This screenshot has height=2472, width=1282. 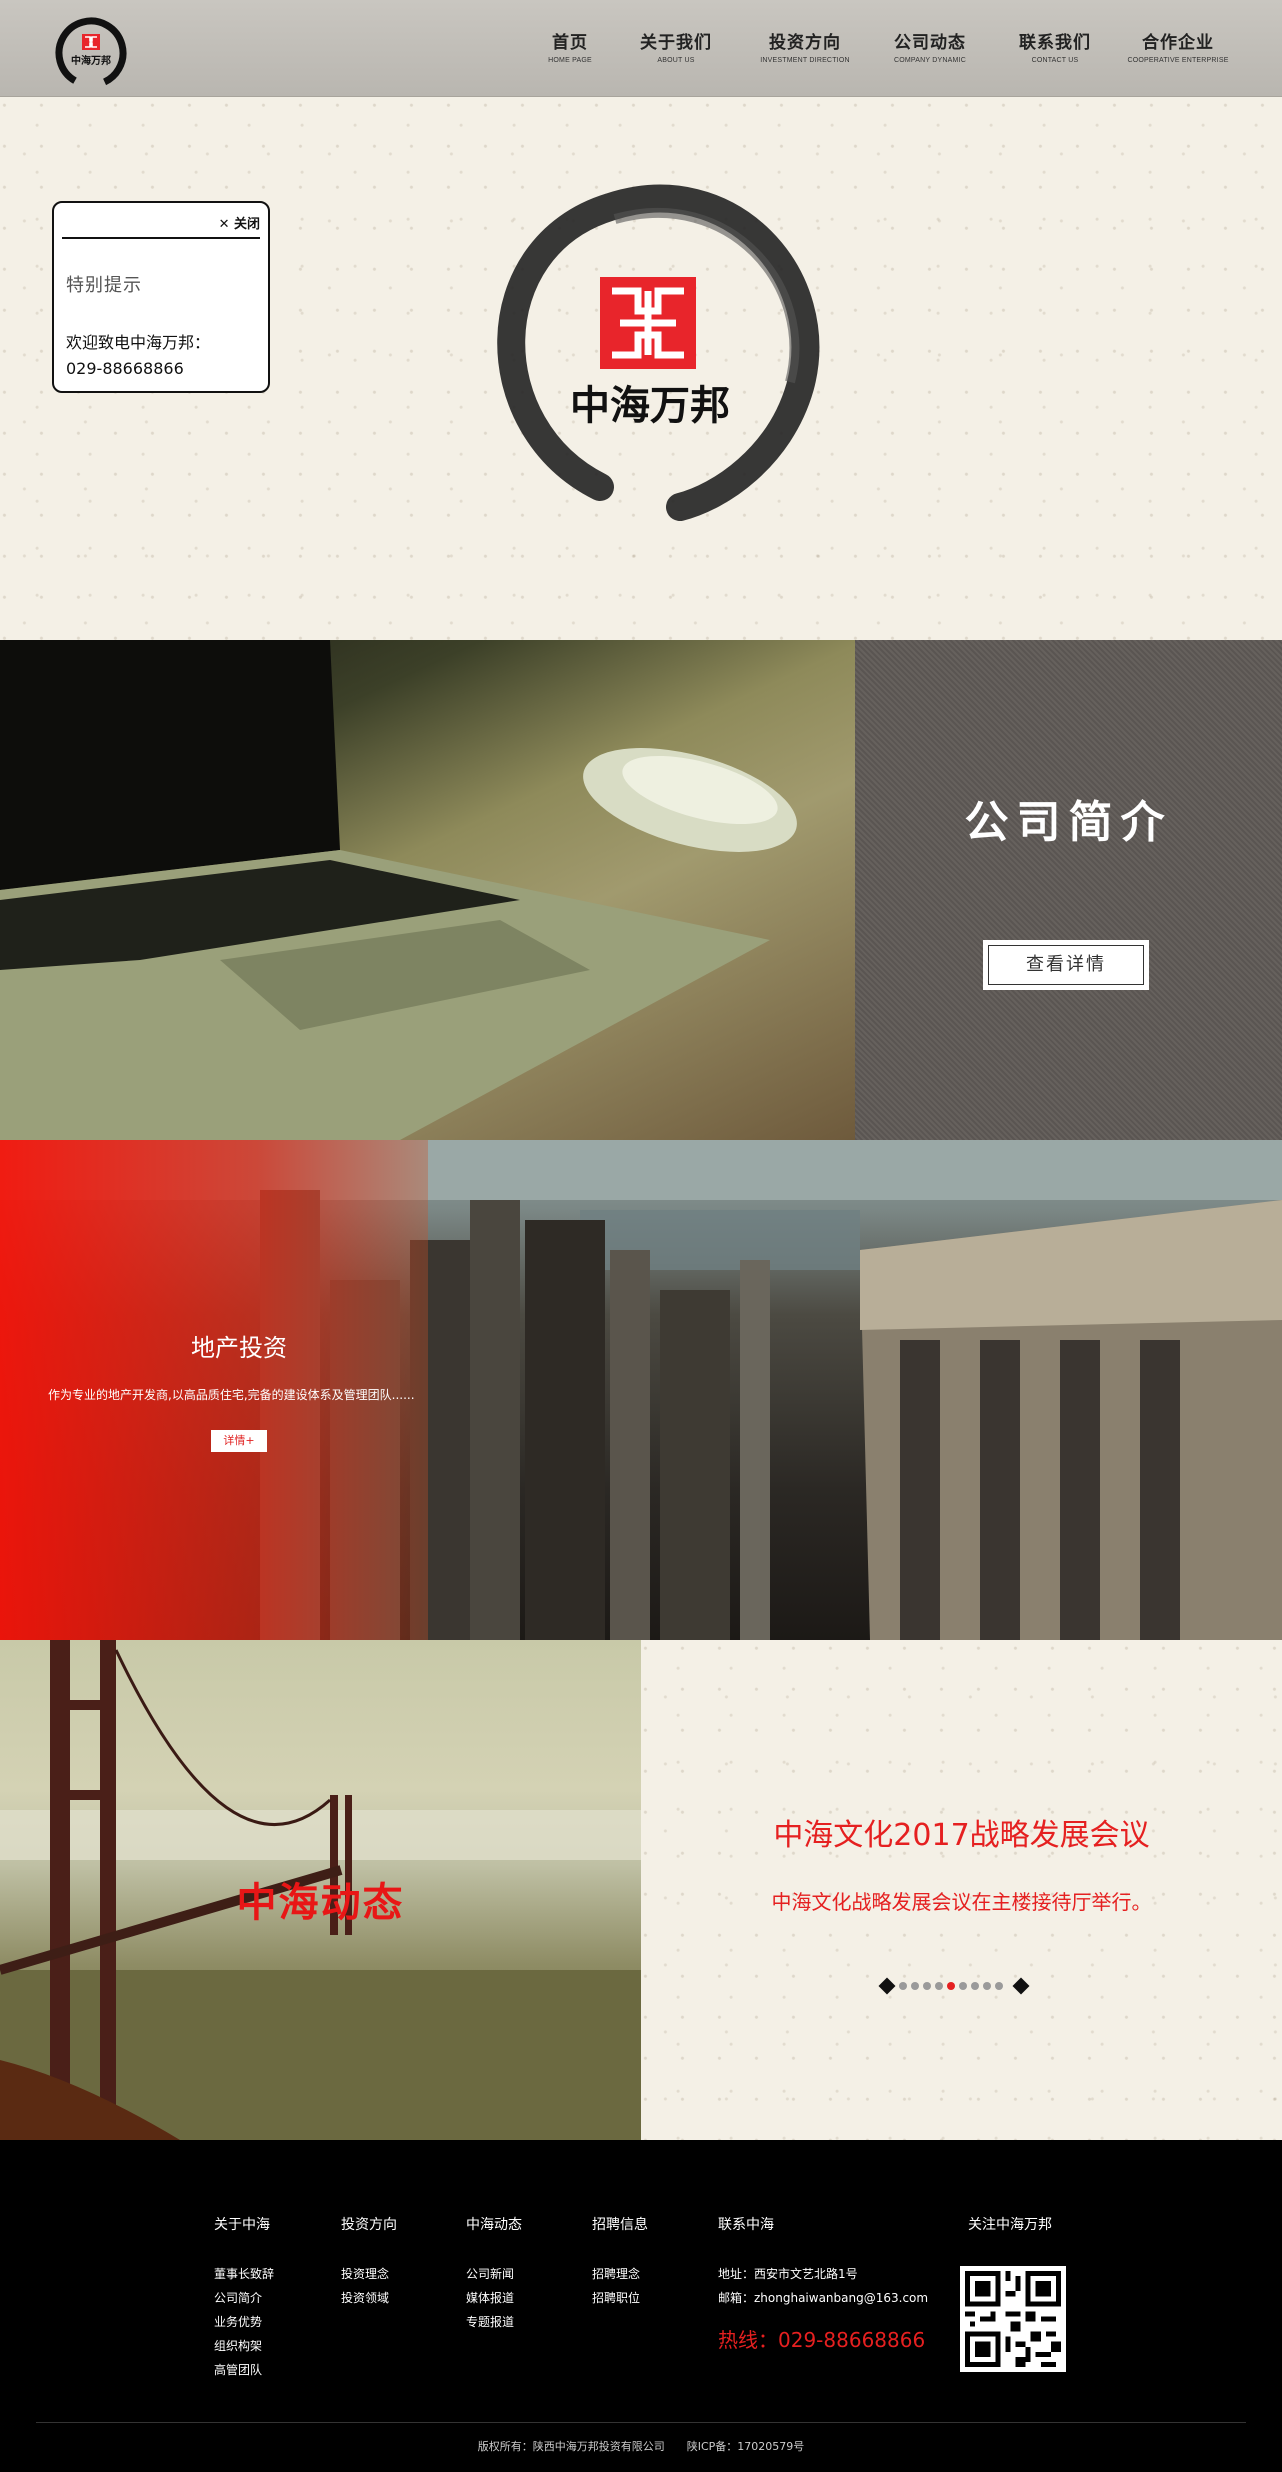 What do you see at coordinates (1055, 43) in the screenshot?
I see `nav-contact-label: 联系我们` at bounding box center [1055, 43].